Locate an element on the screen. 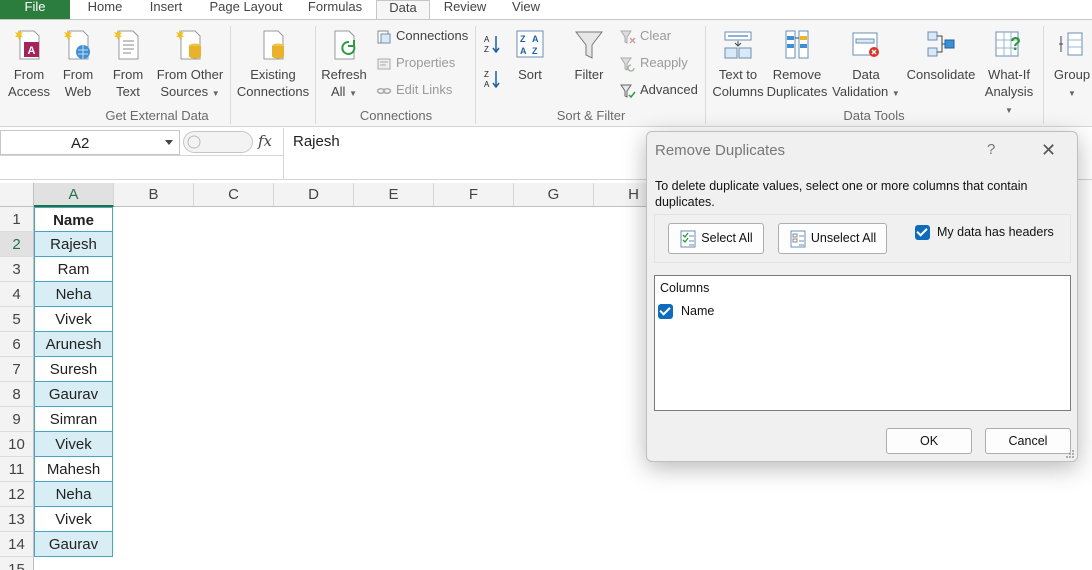 The width and height of the screenshot is (1092, 570). row-header: 2 is located at coordinates (17, 244).